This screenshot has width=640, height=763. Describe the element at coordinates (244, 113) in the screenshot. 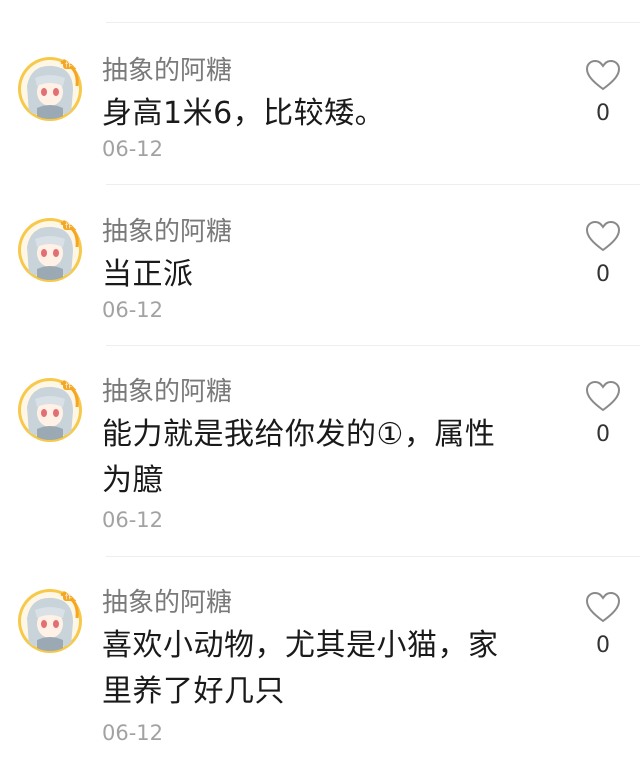

I see `comment-text: 身高1米6，比较矮。` at that location.